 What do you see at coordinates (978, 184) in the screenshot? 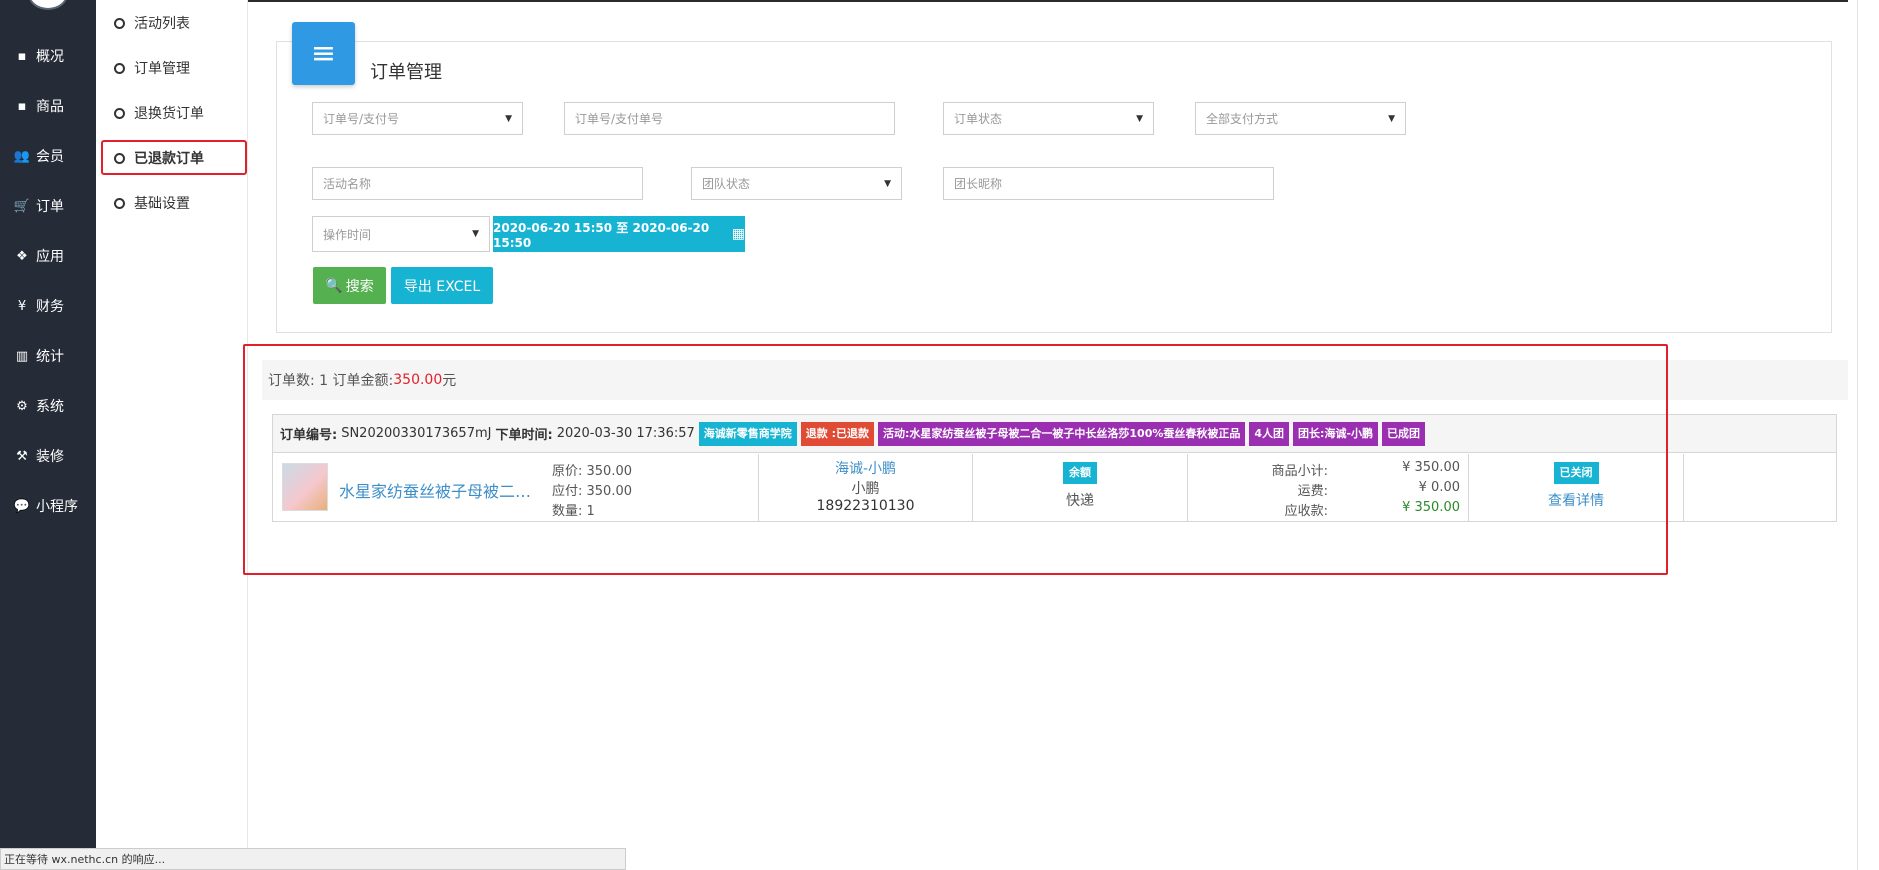
I see `input-placeholder: 团长昵称` at bounding box center [978, 184].